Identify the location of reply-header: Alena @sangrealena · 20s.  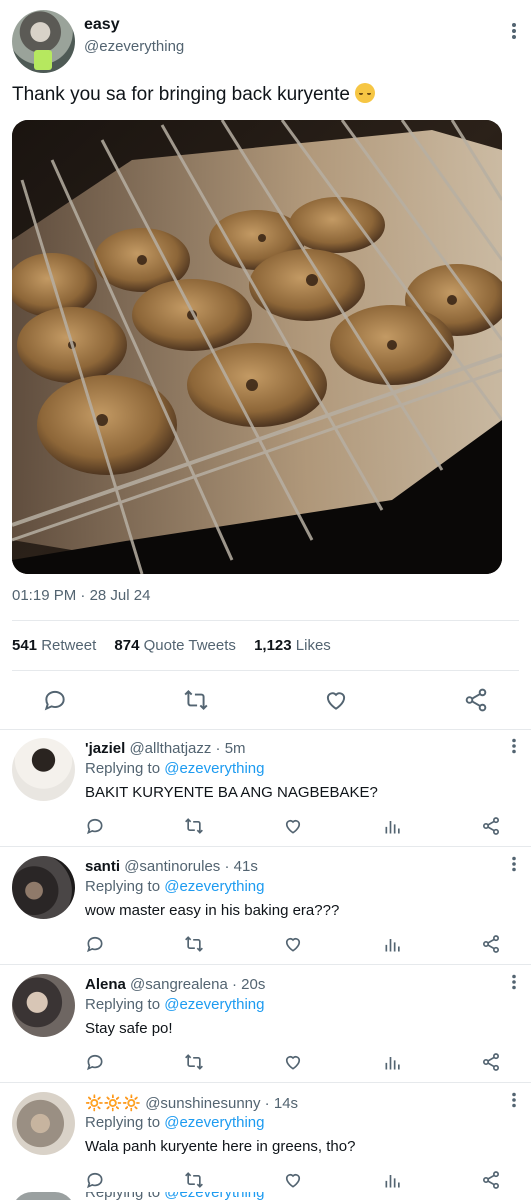
(175, 984).